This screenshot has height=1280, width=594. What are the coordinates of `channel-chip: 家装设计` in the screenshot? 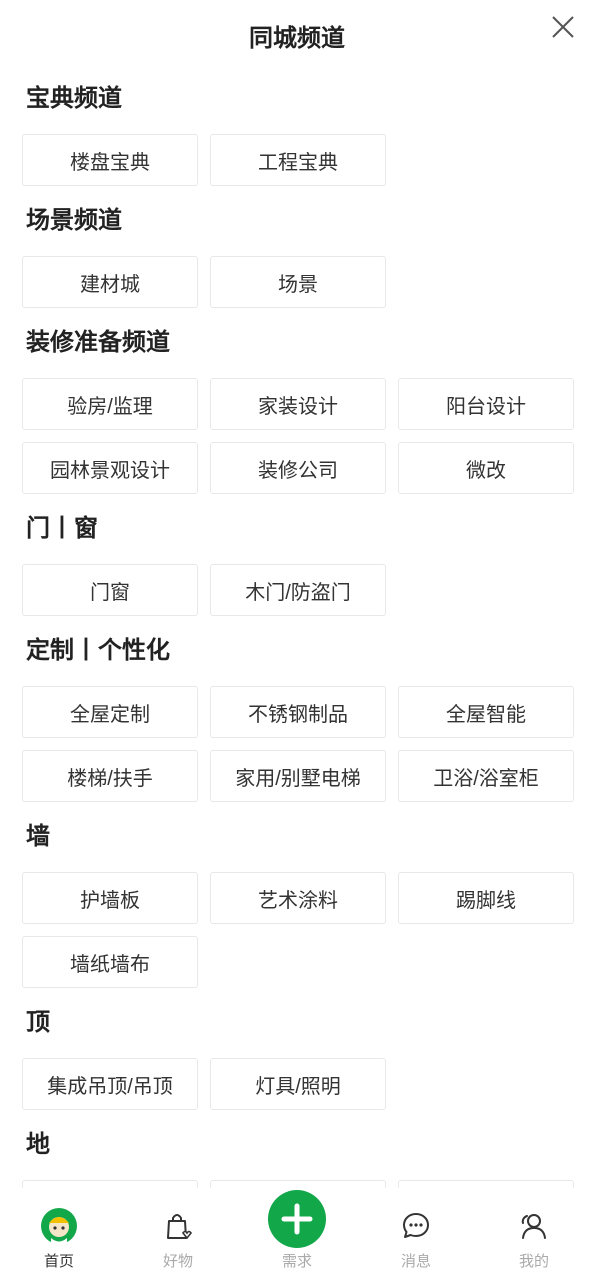 It's located at (298, 404).